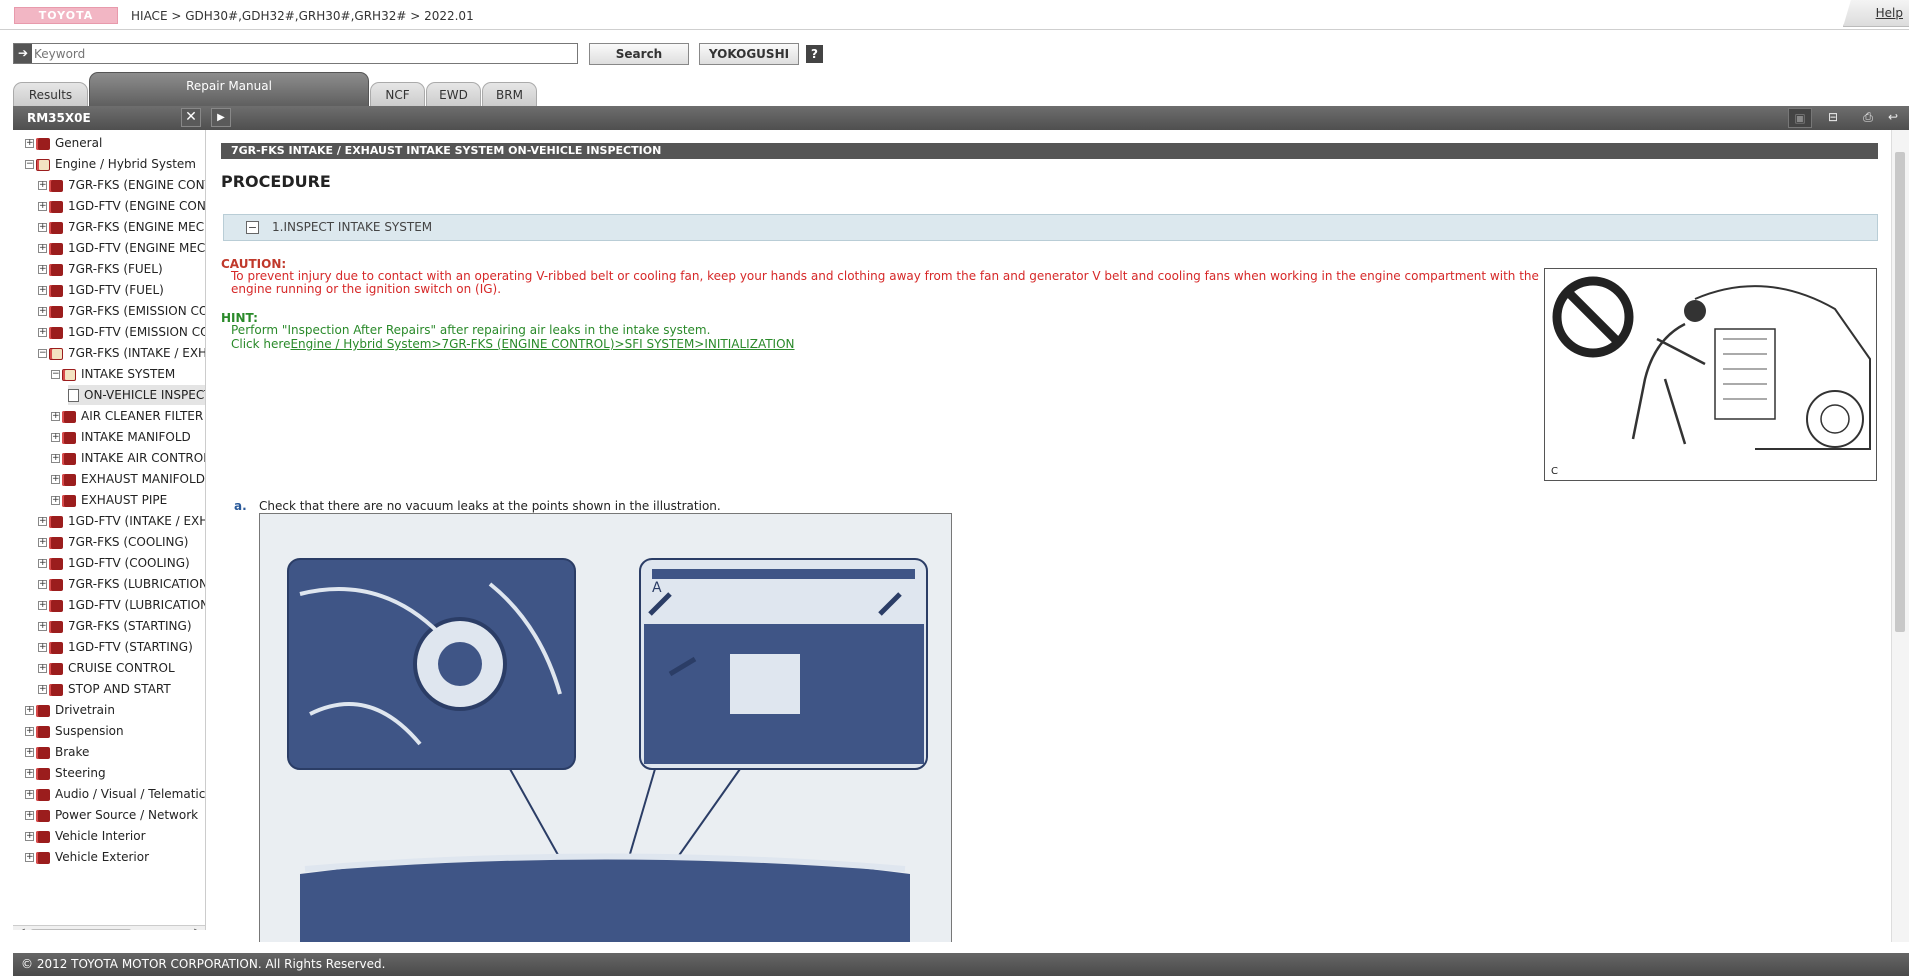  Describe the element at coordinates (221, 117) in the screenshot. I see `expand-panel-button: ▶` at that location.